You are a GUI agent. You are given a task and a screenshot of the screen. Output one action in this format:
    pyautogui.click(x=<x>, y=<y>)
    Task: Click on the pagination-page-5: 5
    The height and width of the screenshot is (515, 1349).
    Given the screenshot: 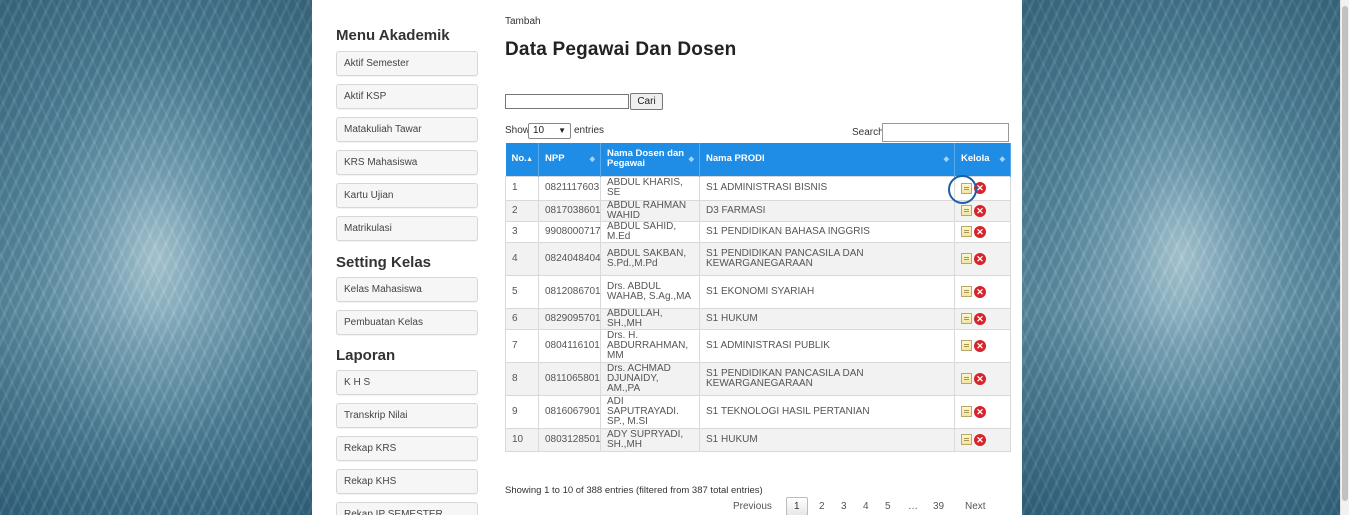 What is the action you would take?
    pyautogui.click(x=888, y=506)
    